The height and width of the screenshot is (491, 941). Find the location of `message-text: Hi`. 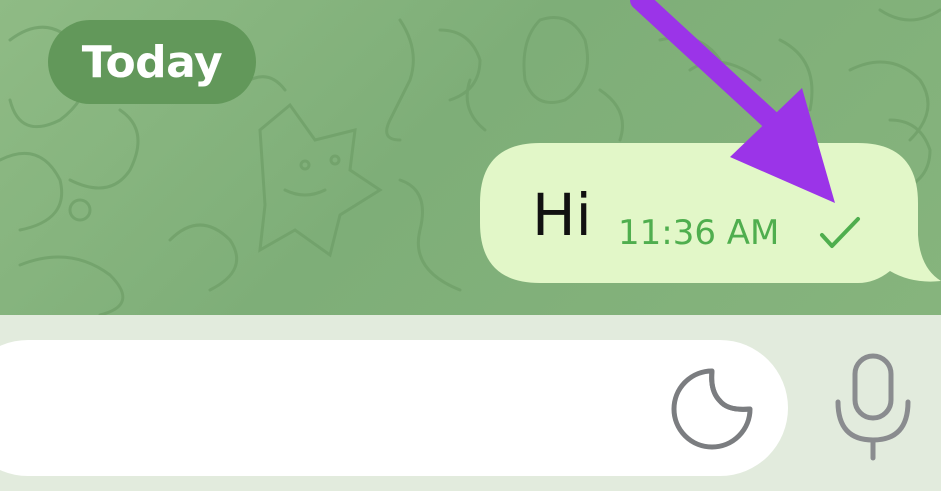

message-text: Hi is located at coordinates (562, 215).